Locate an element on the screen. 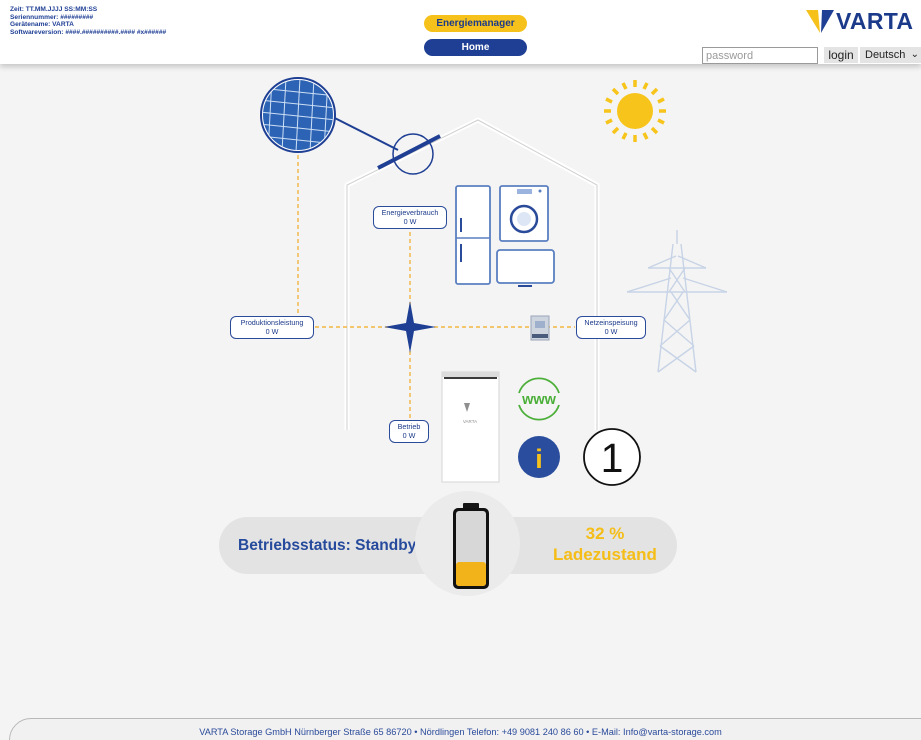  www-icon: www is located at coordinates (539, 399).